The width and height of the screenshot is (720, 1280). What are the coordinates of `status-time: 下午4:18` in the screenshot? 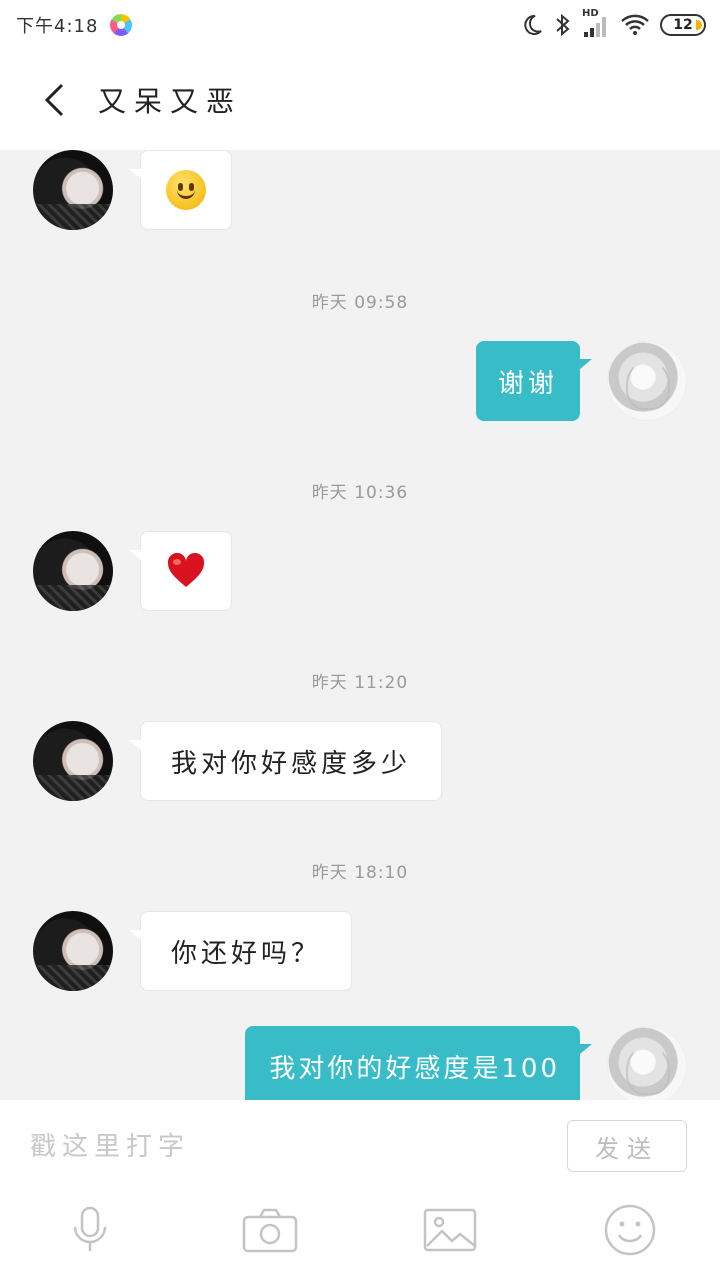 It's located at (57, 26).